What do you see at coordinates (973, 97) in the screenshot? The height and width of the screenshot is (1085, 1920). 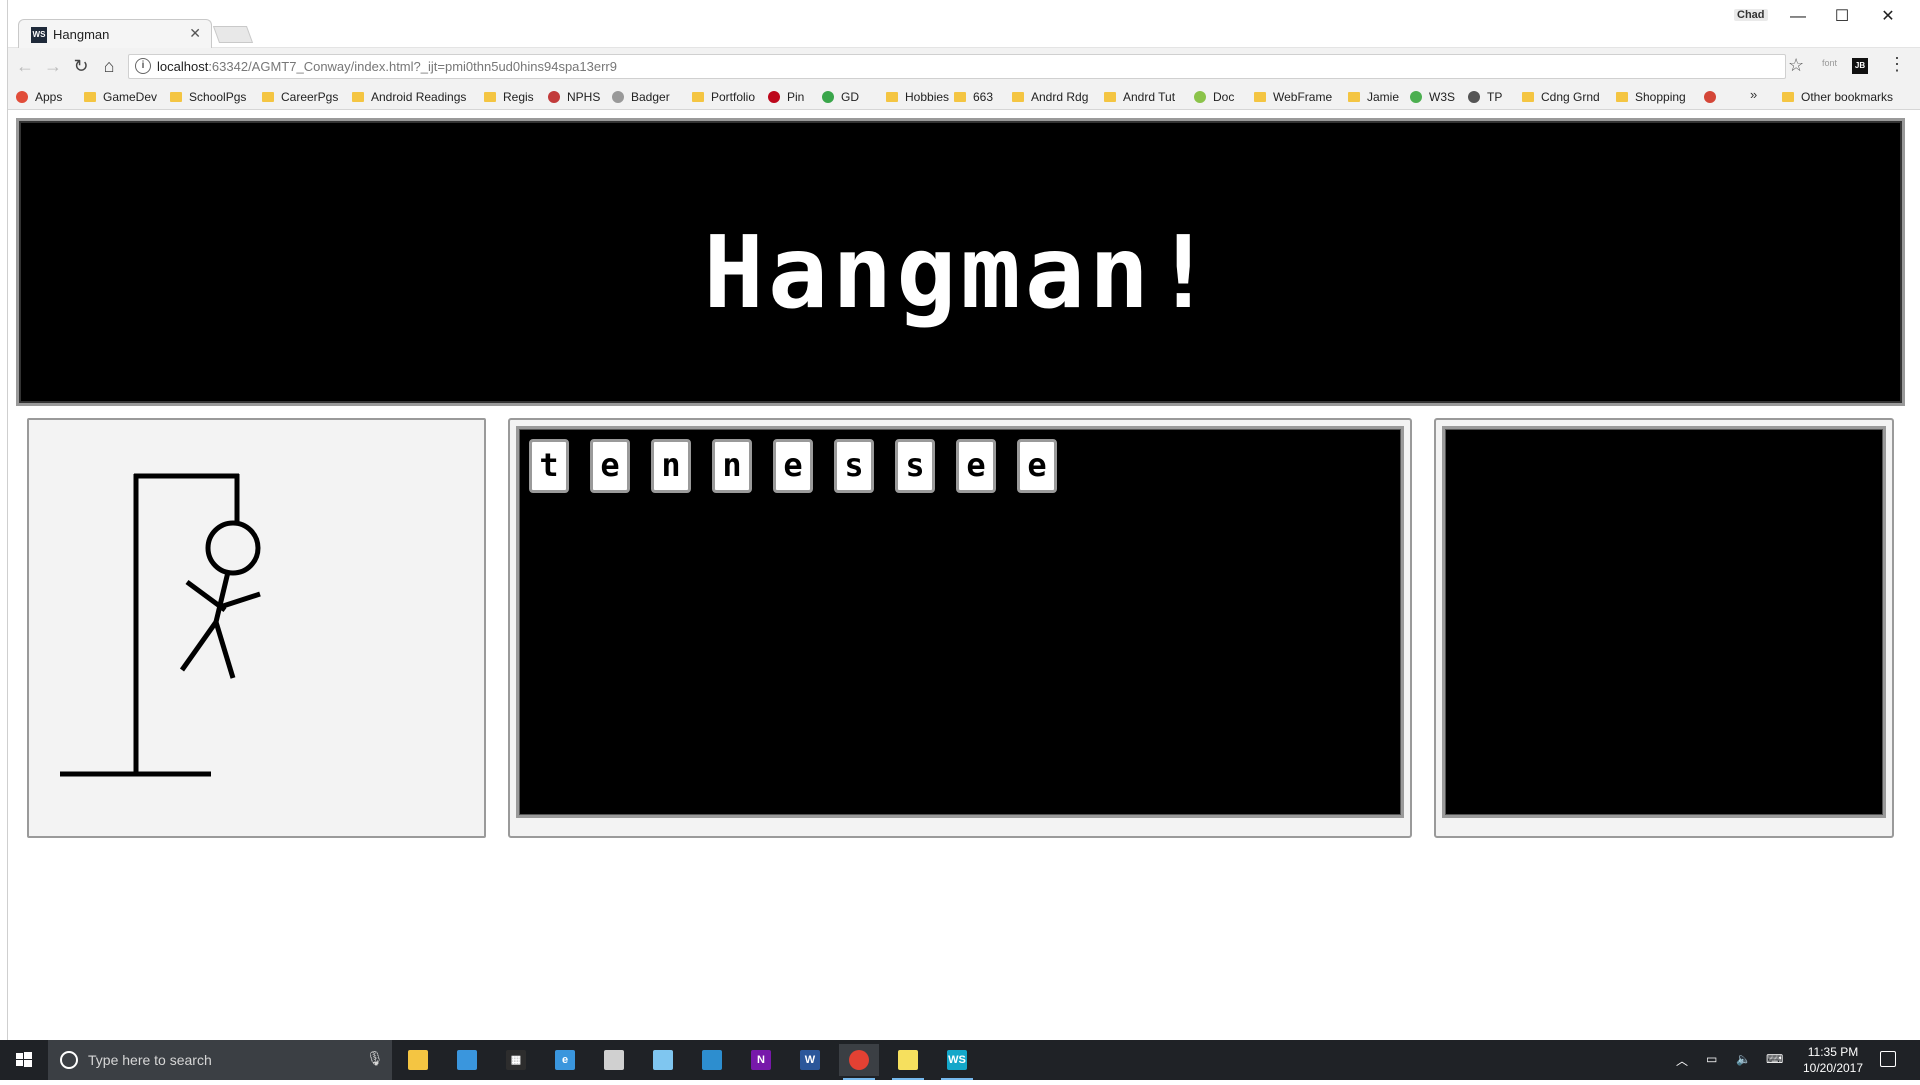 I see `bookmark-663: 663` at bounding box center [973, 97].